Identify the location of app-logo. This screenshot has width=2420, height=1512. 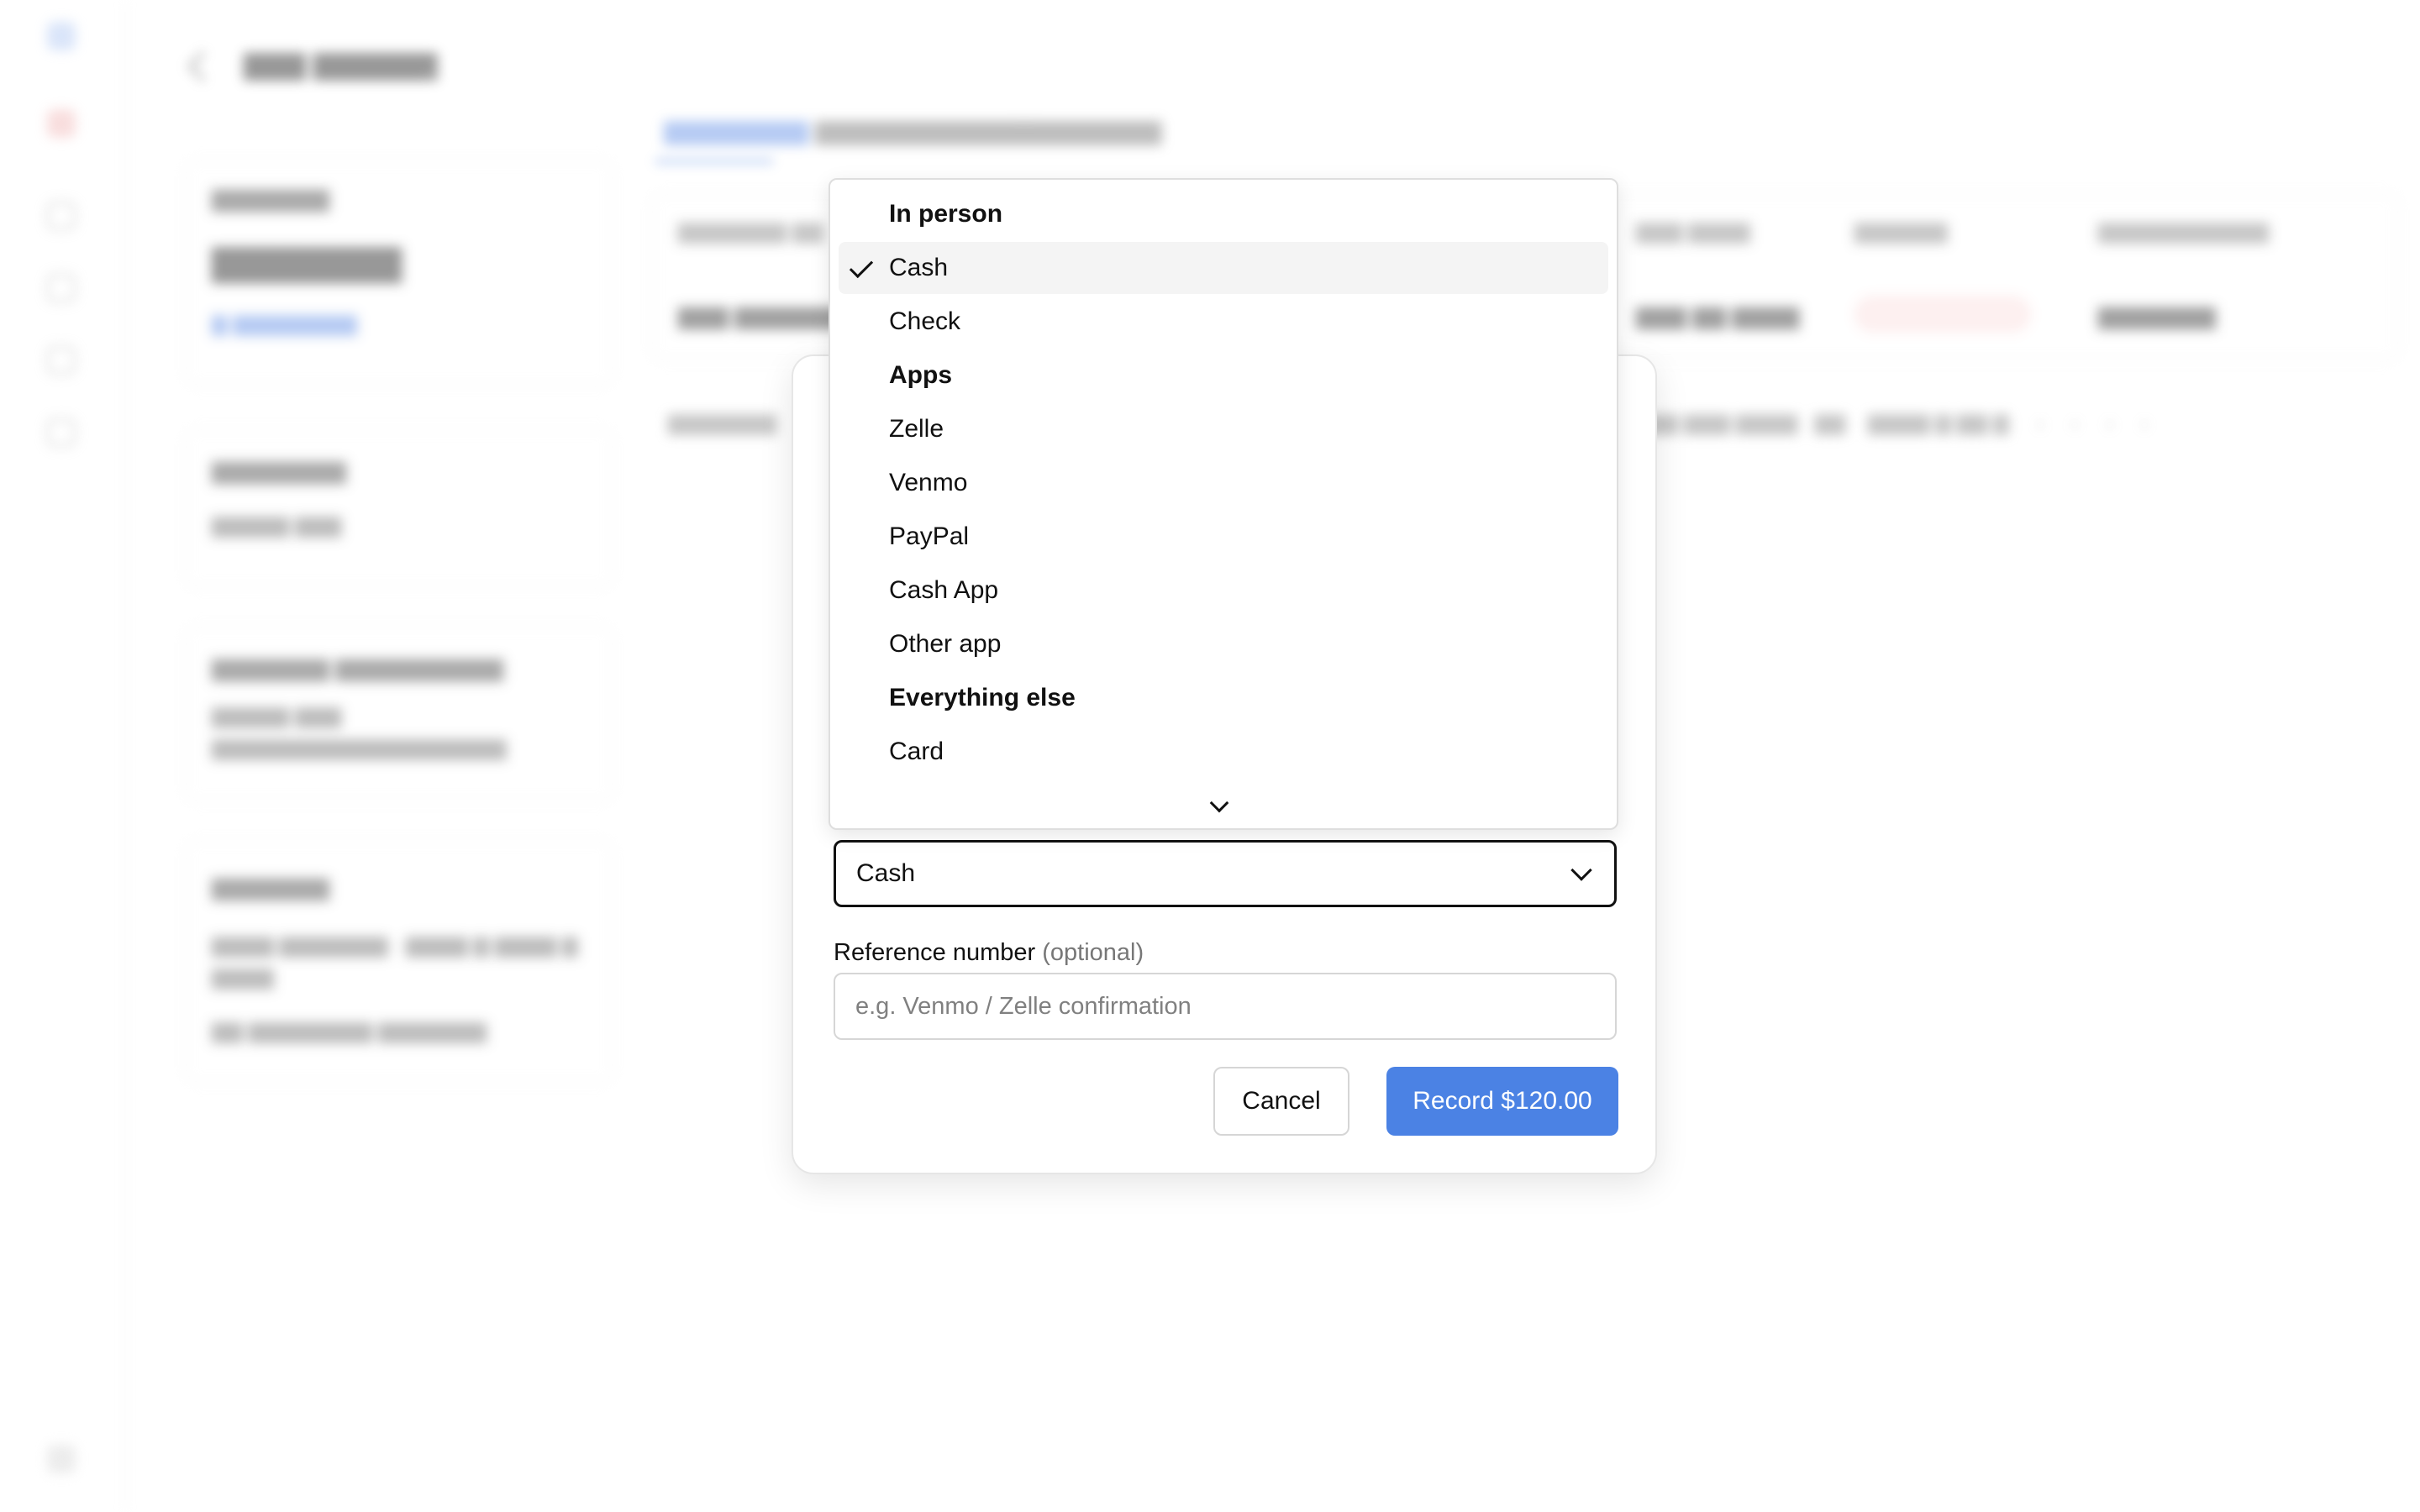
(62, 36).